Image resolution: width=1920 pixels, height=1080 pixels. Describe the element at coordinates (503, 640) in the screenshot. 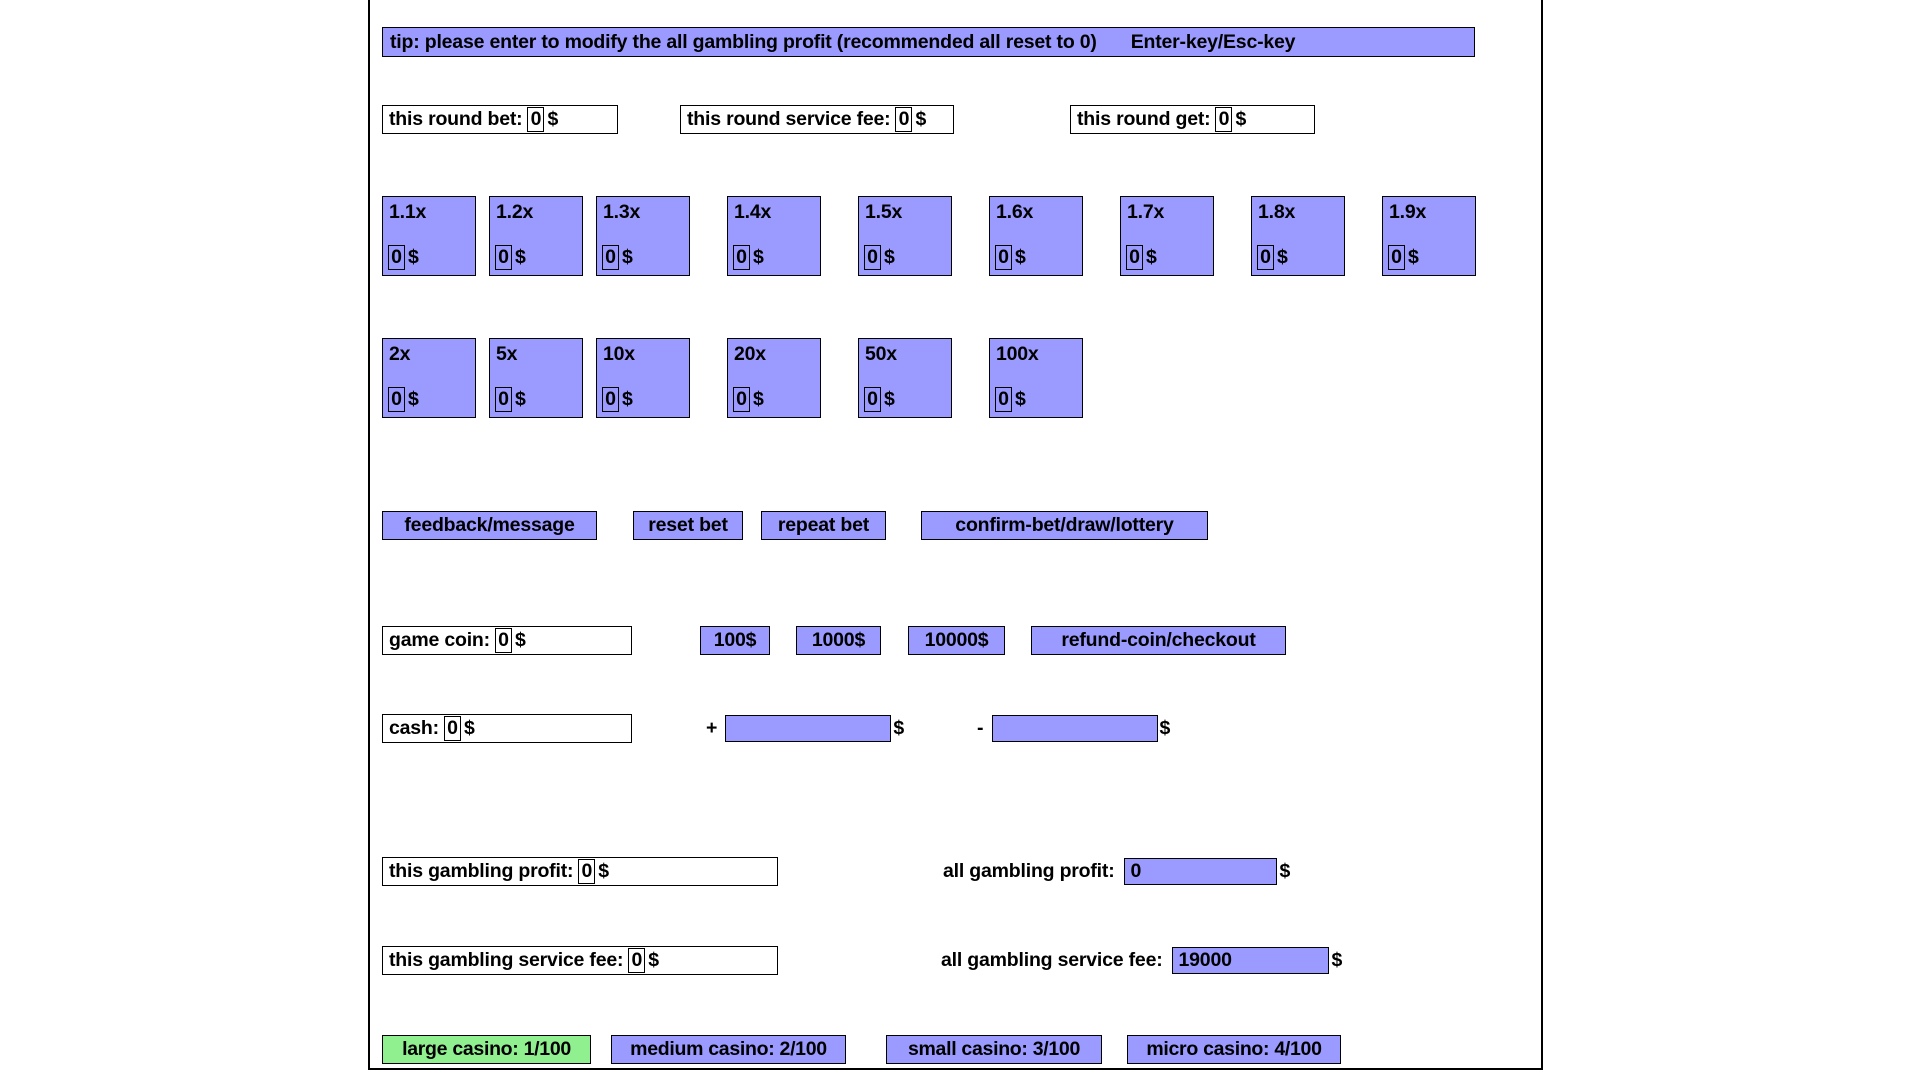

I see `game-coin-input: 0` at that location.